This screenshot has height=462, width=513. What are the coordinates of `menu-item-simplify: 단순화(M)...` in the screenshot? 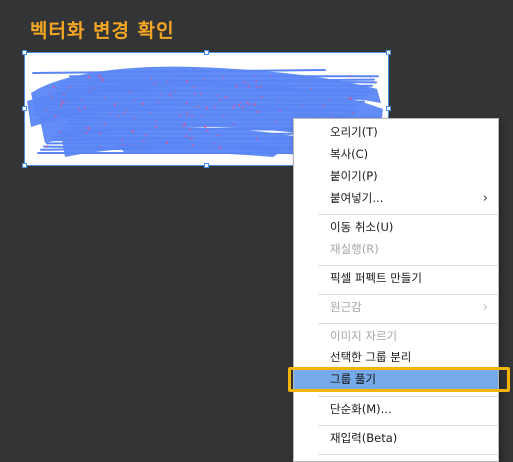 It's located at (396, 409).